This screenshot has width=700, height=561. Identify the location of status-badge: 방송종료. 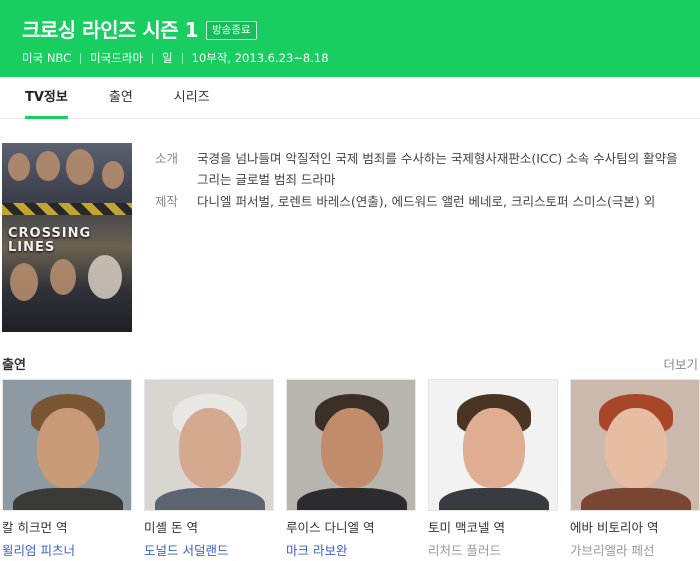
(231, 30).